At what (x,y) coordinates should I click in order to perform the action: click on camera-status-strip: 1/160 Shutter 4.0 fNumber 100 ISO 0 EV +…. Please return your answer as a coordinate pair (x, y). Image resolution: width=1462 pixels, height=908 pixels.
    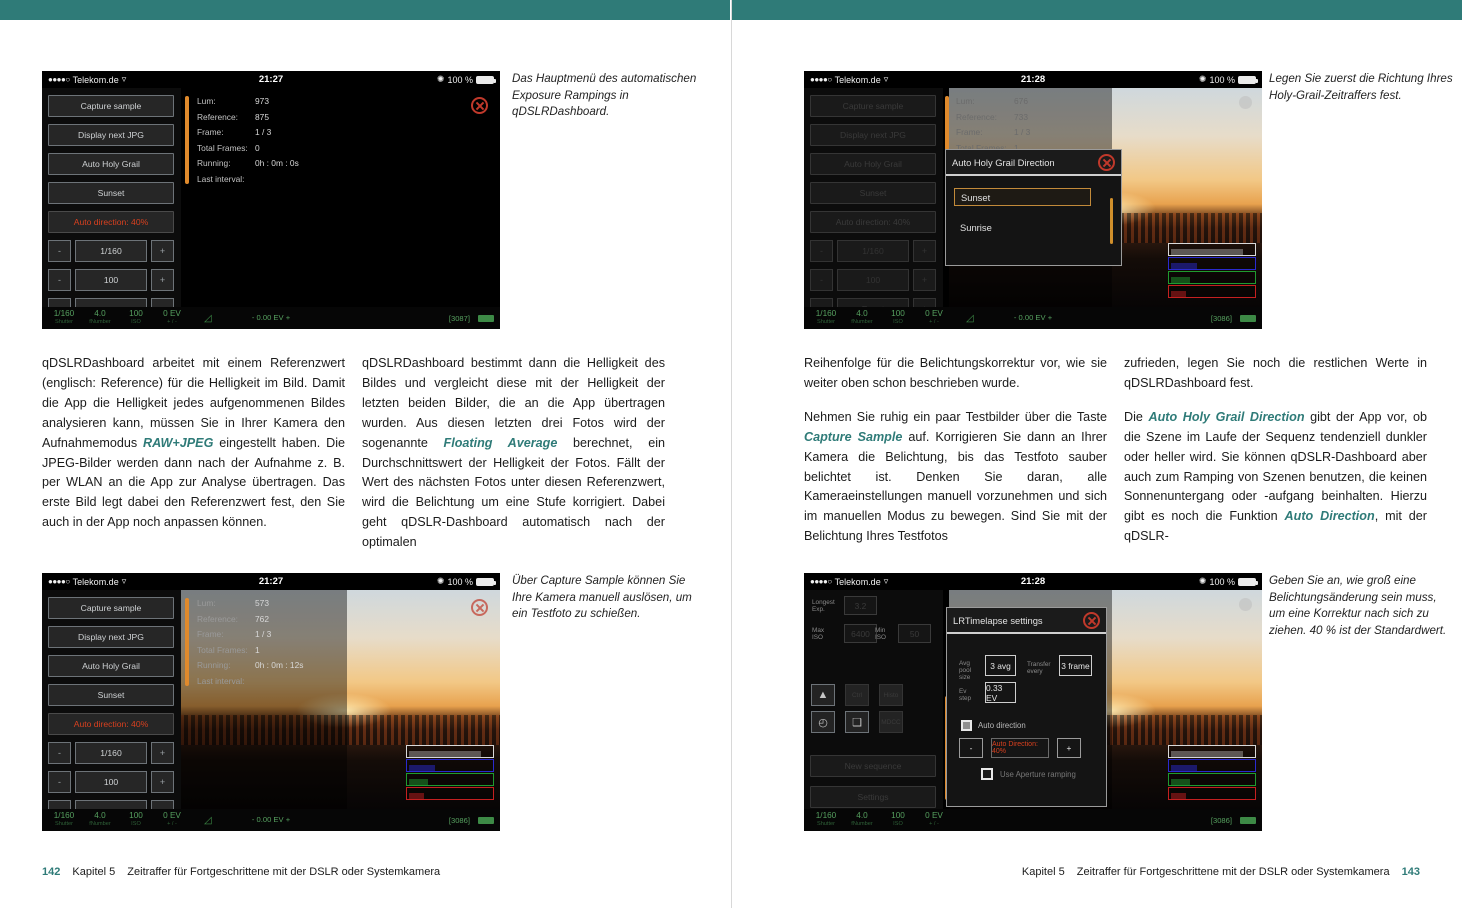
    Looking at the image, I should click on (1033, 318).